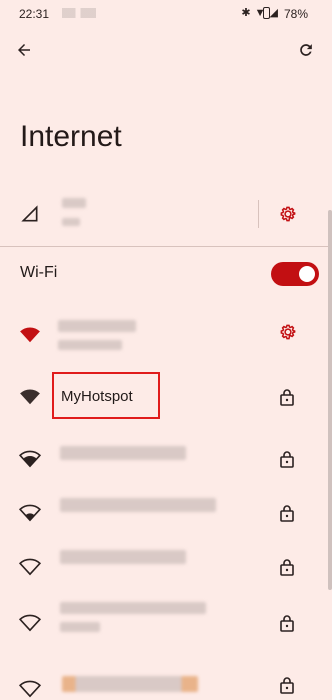 The image size is (332, 700). I want to click on status-icons: ✱ ▼ ◢, so click(259, 13).